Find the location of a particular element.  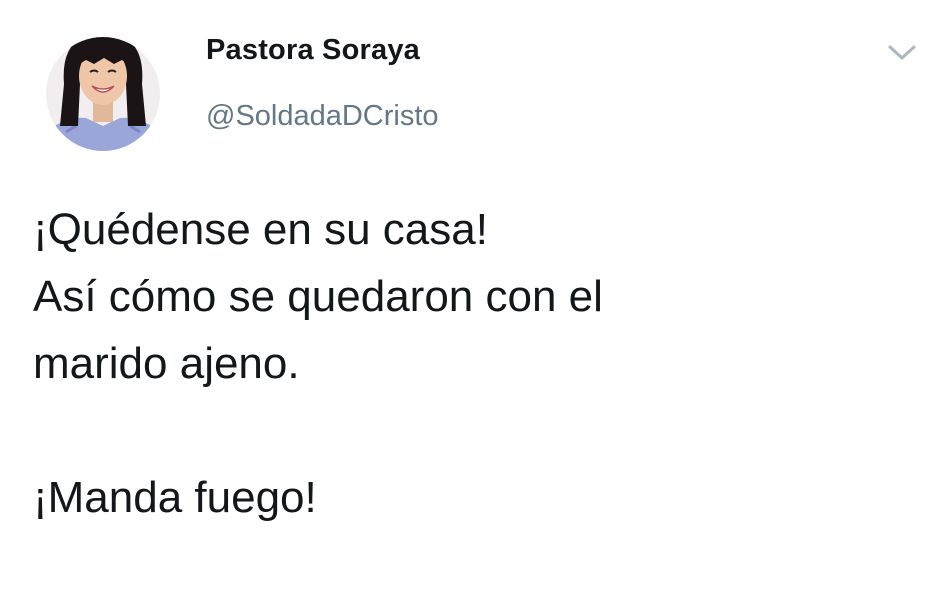

profile-photo-avatar is located at coordinates (103, 94).